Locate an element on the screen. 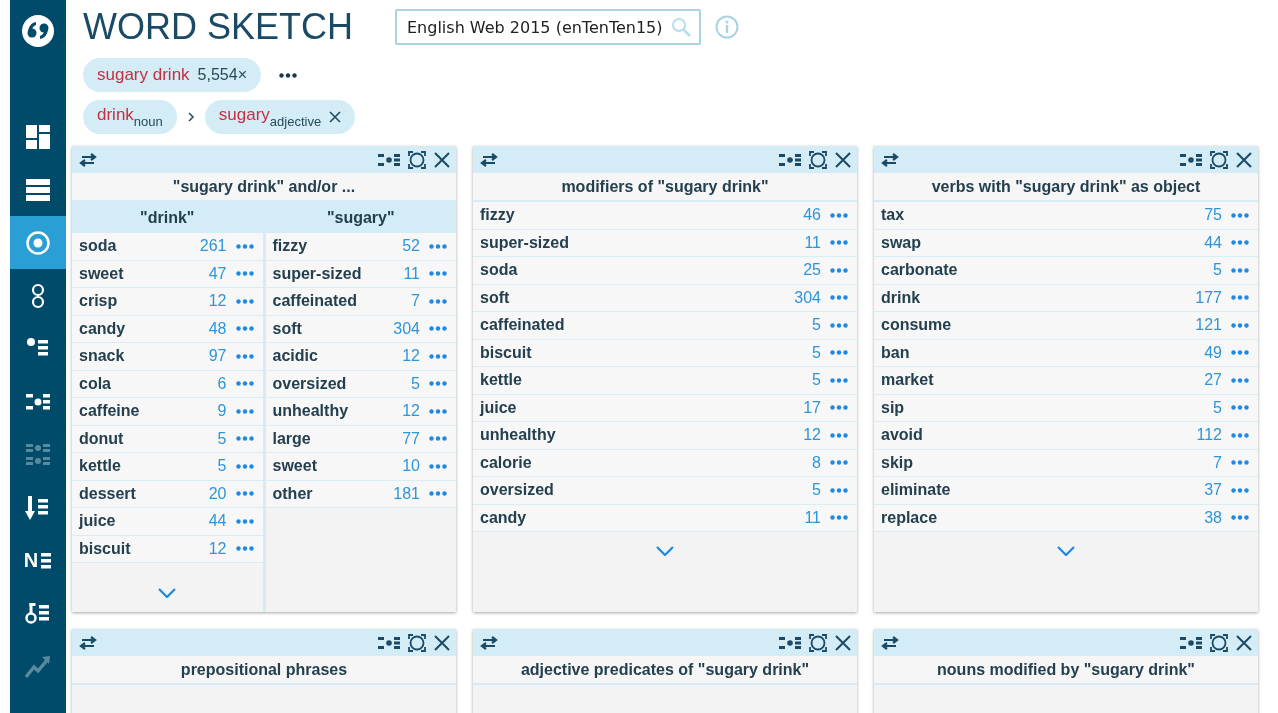 This screenshot has width=1278, height=713. collocate-word: tax is located at coordinates (1043, 215).